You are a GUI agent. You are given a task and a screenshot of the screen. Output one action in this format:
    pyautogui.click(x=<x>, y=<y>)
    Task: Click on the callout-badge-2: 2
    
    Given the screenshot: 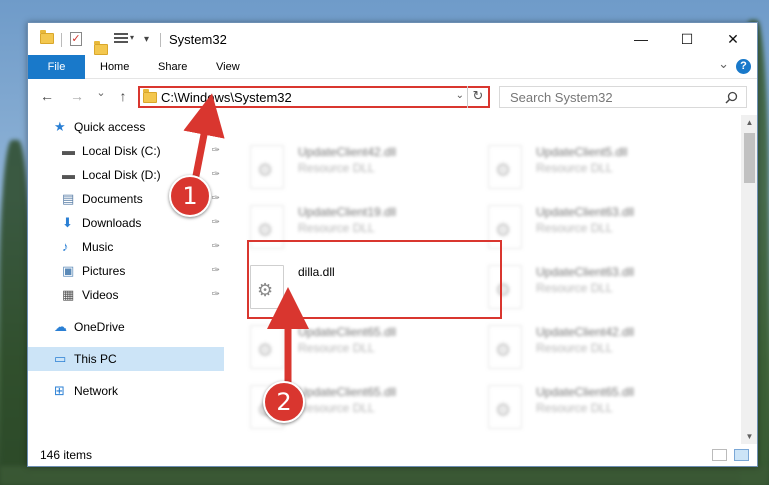 What is the action you would take?
    pyautogui.click(x=284, y=402)
    